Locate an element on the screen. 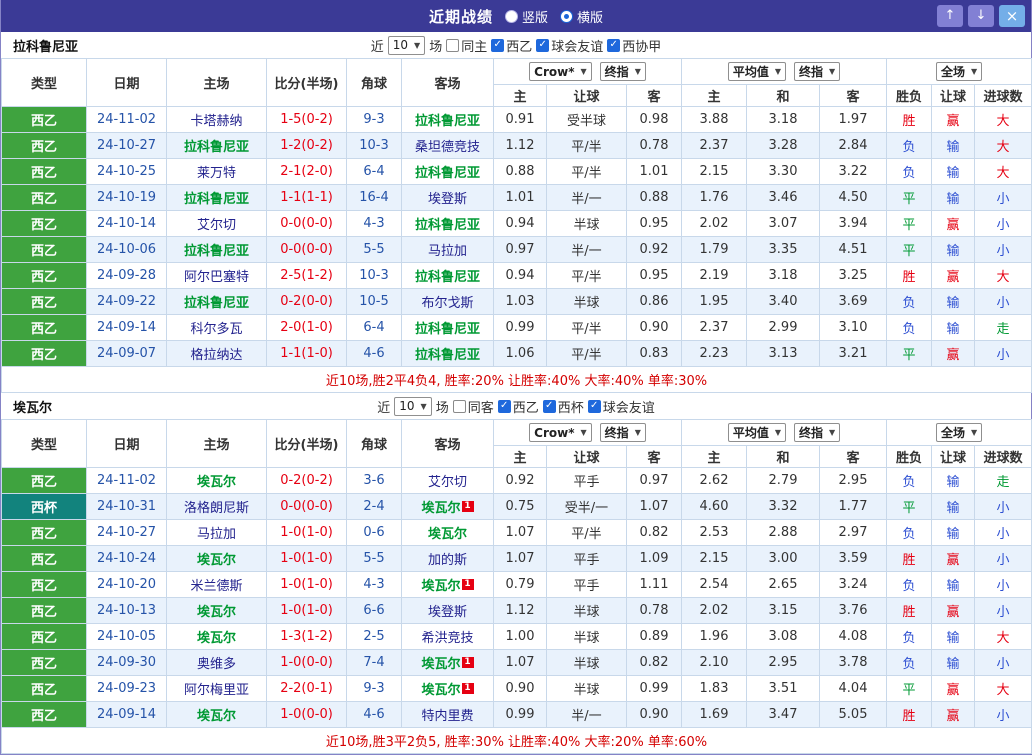 The width and height of the screenshot is (1032, 755). away-team-cell: 桑坦德竞技 is located at coordinates (447, 145).